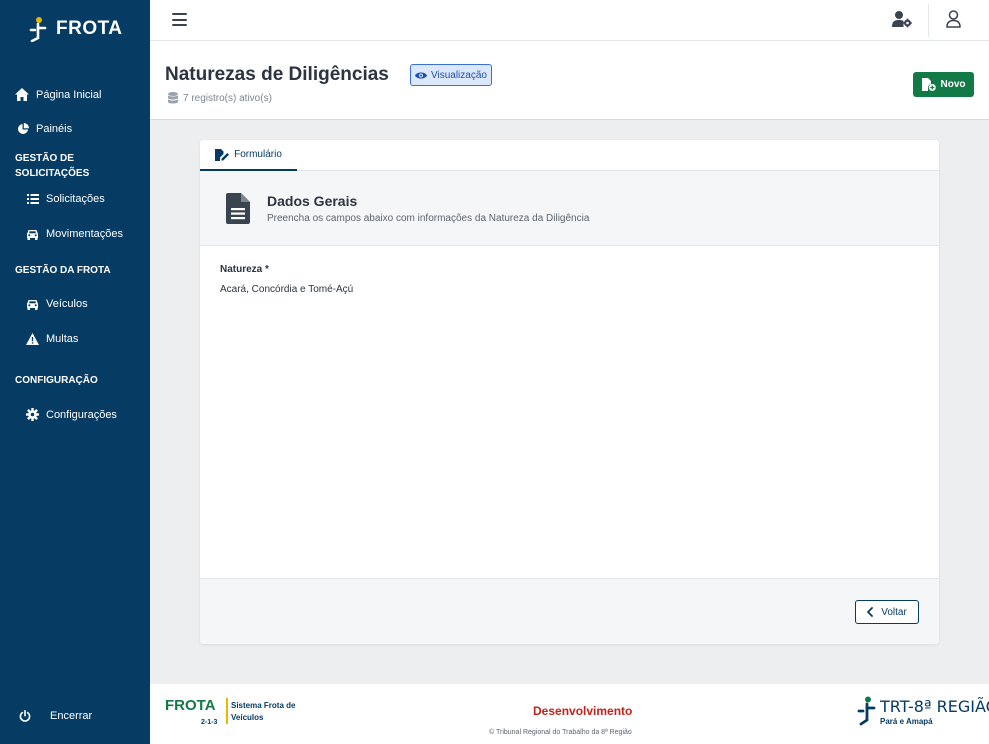 This screenshot has width=989, height=744. I want to click on user-gear-icon, so click(902, 19).